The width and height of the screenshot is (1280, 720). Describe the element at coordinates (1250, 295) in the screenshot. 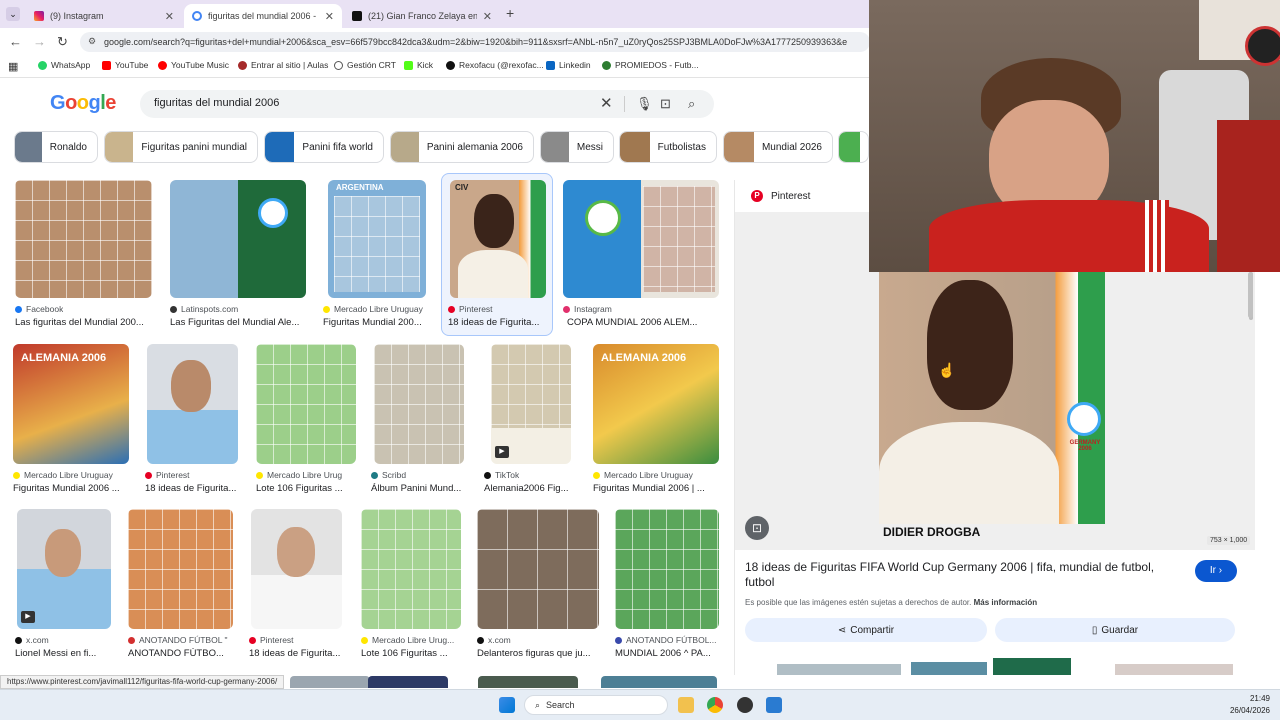

I see `page-scrollbar` at that location.